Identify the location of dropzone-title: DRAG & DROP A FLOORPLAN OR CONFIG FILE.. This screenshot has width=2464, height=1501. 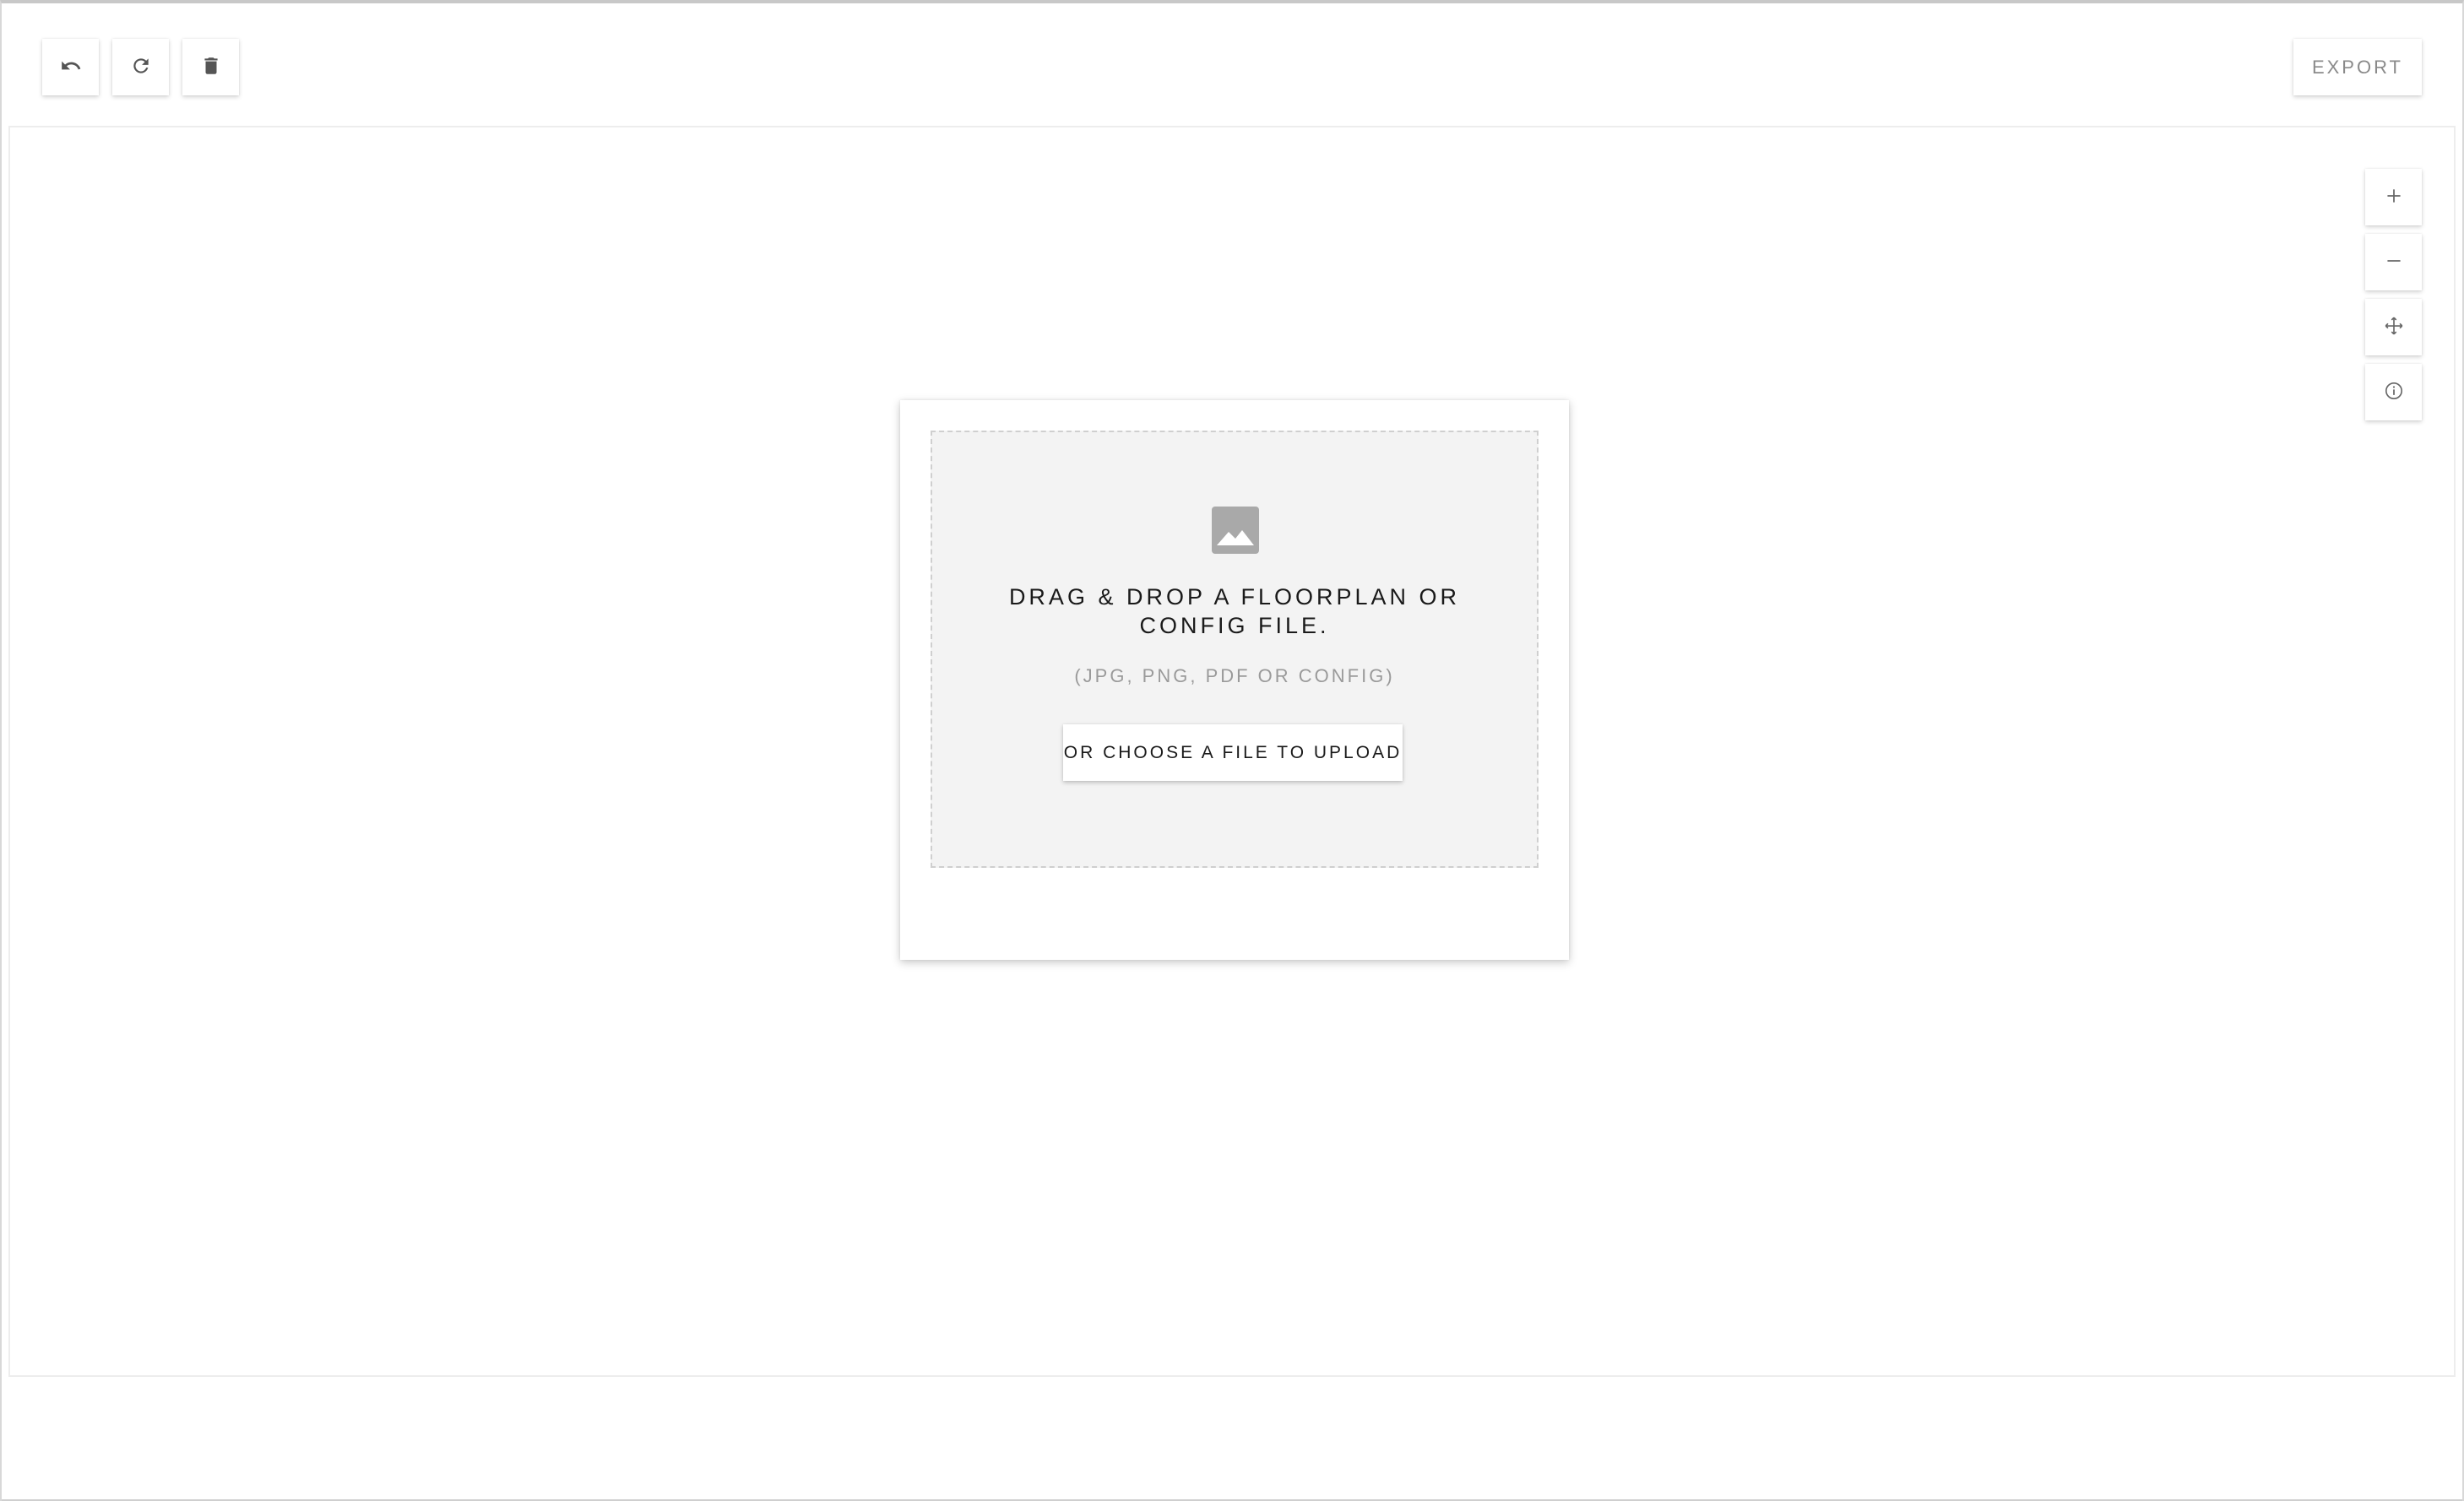
(1234, 611).